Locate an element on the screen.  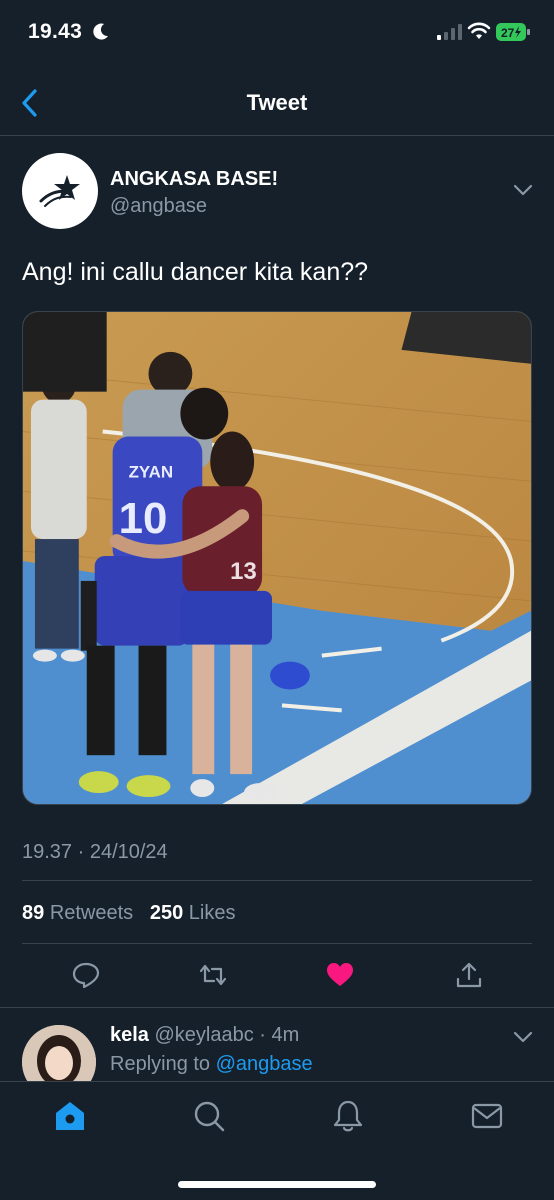
status-time: 19.43 is located at coordinates (55, 31).